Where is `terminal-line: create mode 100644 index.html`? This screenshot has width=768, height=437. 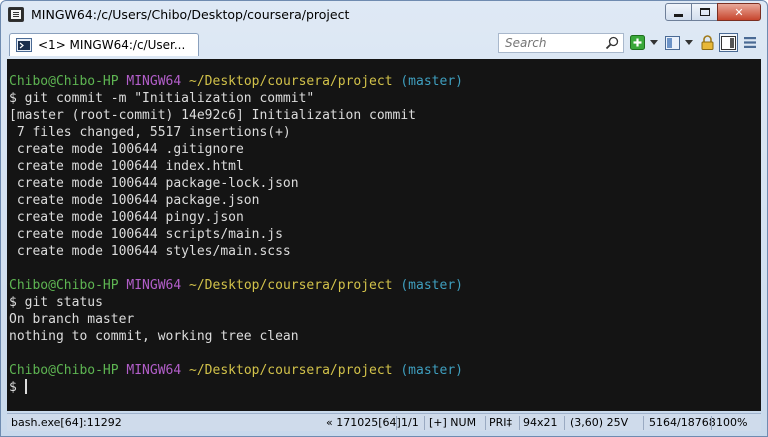
terminal-line: create mode 100644 index.html is located at coordinates (126, 166).